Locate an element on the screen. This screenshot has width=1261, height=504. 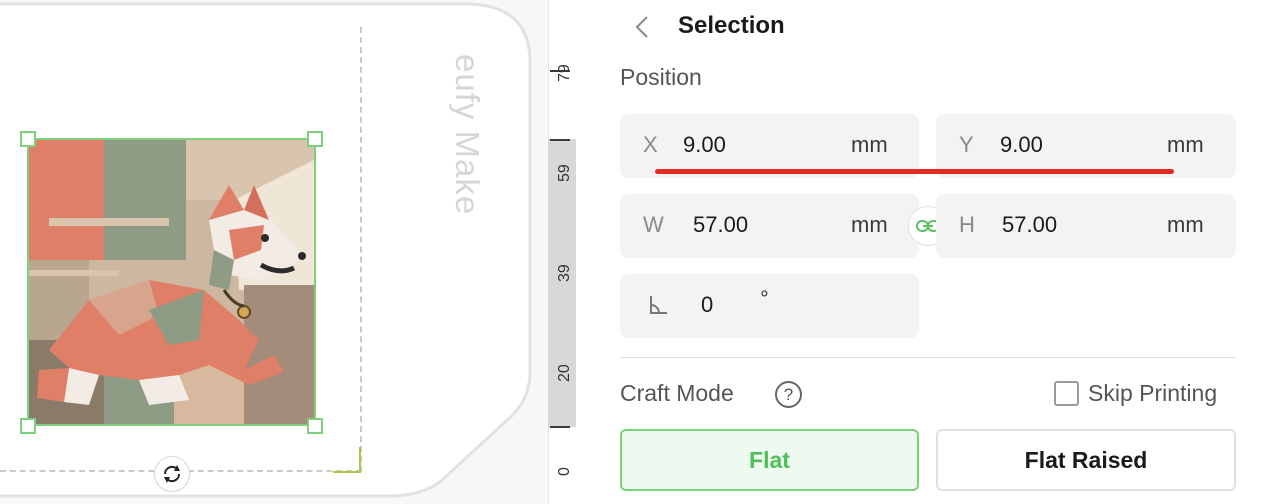
height-axis-label: H is located at coordinates (967, 224).